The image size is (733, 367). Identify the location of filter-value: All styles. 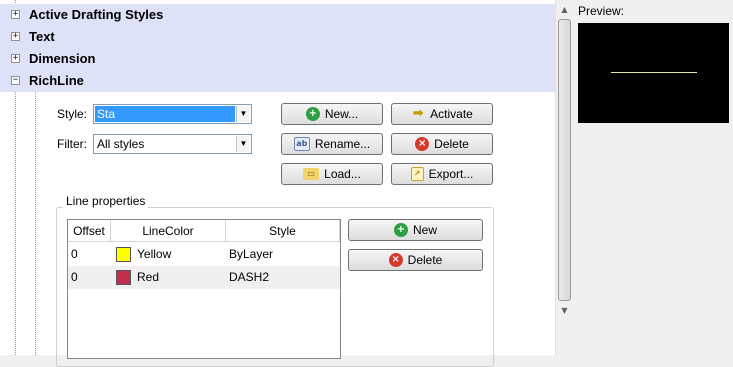
(121, 144).